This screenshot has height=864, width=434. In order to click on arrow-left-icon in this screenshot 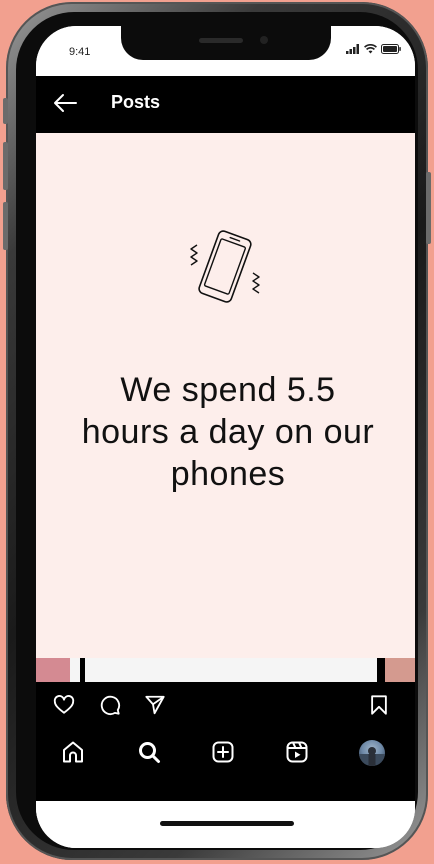, I will do `click(65, 103)`.